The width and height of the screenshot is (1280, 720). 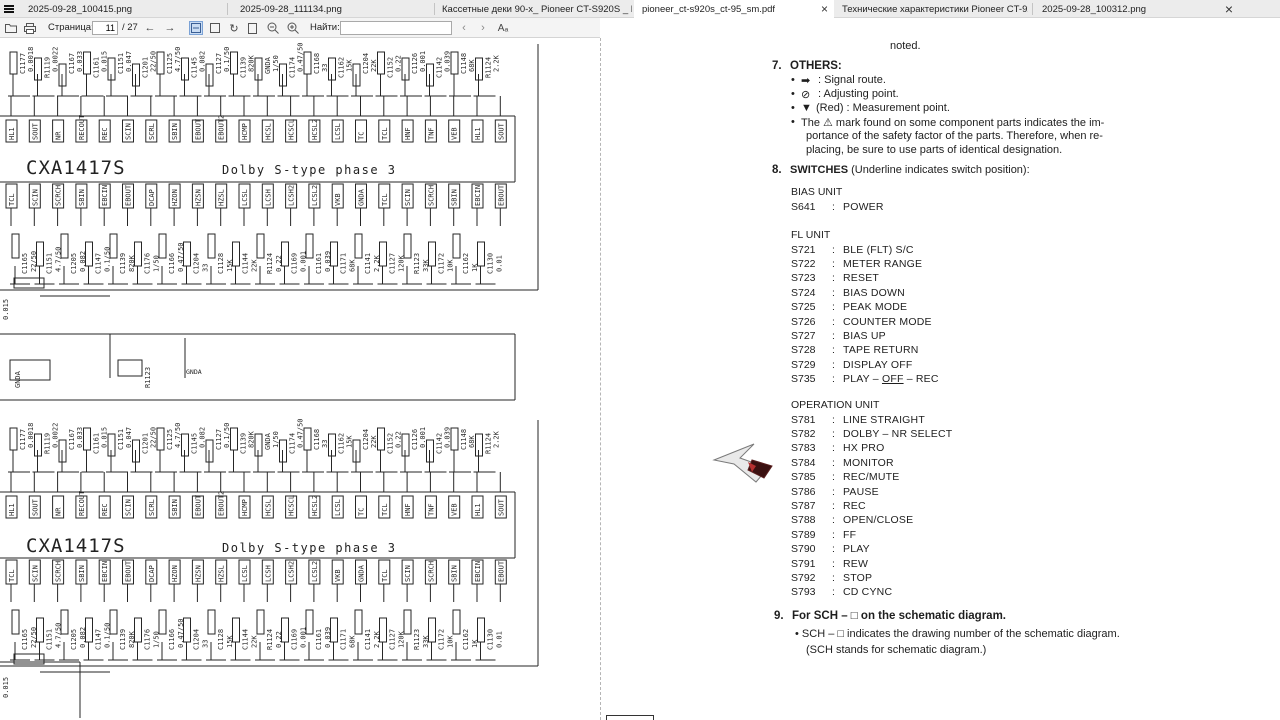 What do you see at coordinates (451, 265) in the screenshot?
I see `component-value: 10K` at bounding box center [451, 265].